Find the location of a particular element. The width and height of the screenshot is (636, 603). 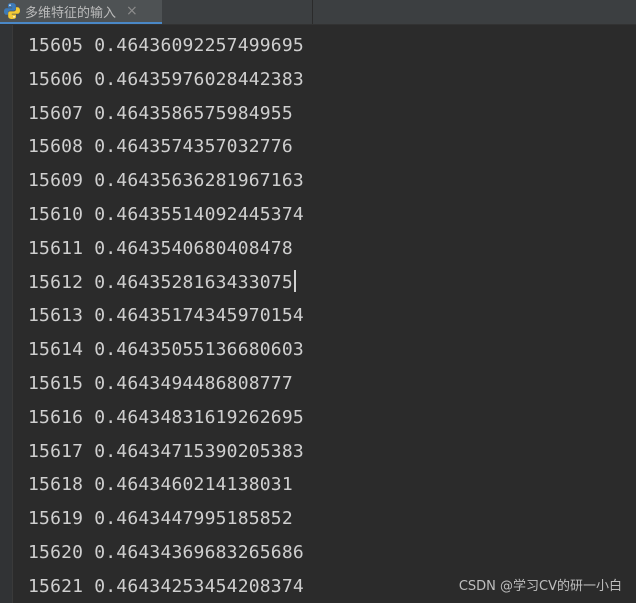

close-icon: × is located at coordinates (132, 11).